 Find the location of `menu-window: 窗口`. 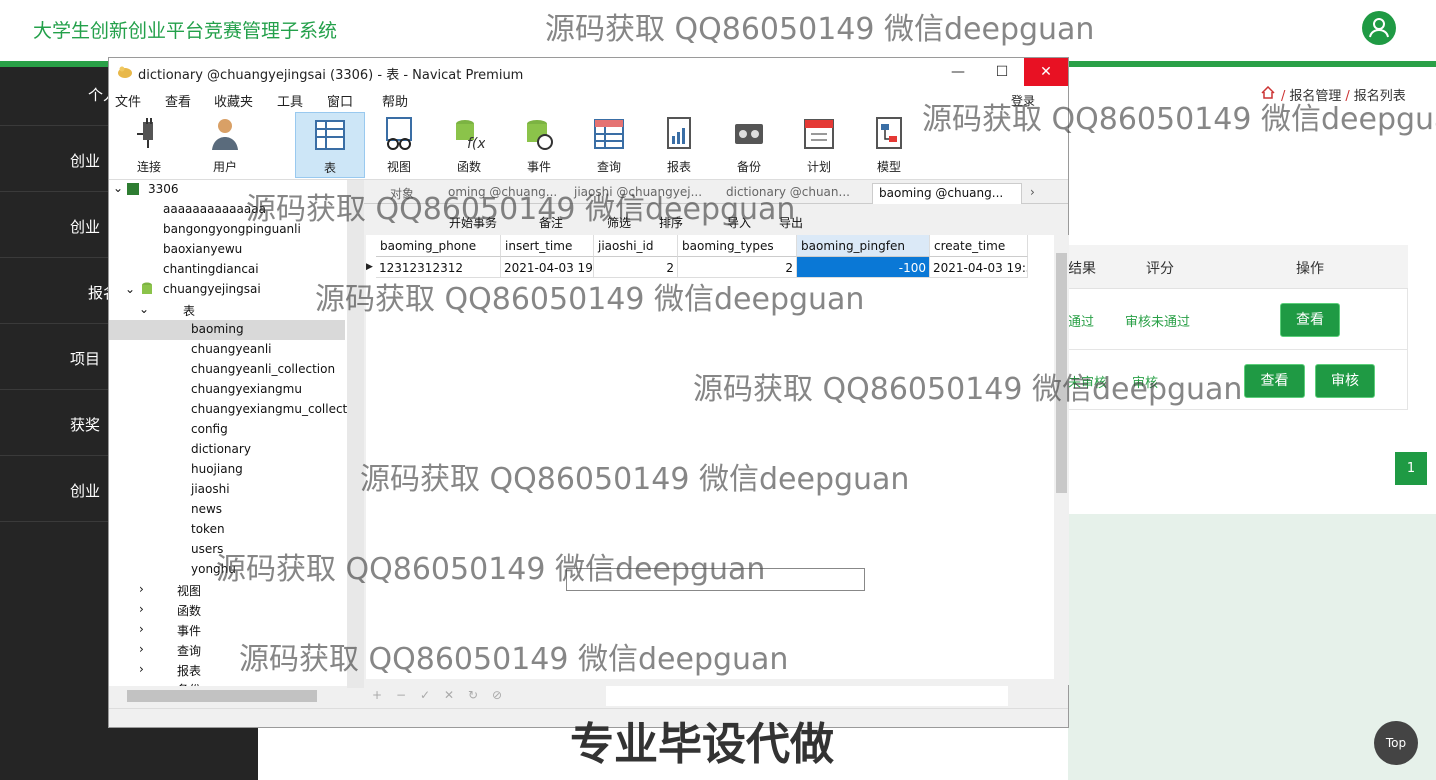

menu-window: 窗口 is located at coordinates (340, 100).